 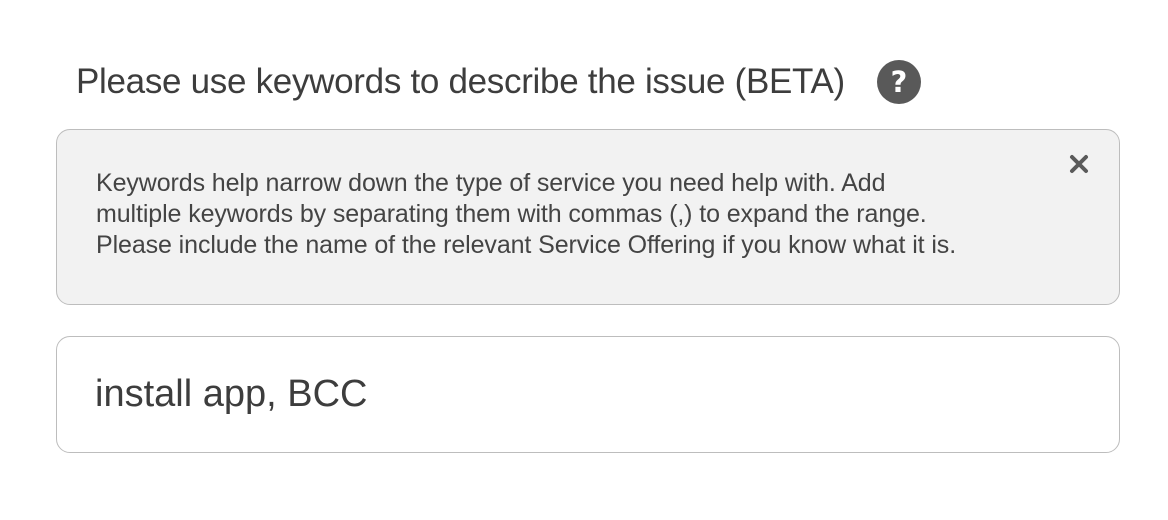 I want to click on help-icon: ?, so click(x=898, y=82).